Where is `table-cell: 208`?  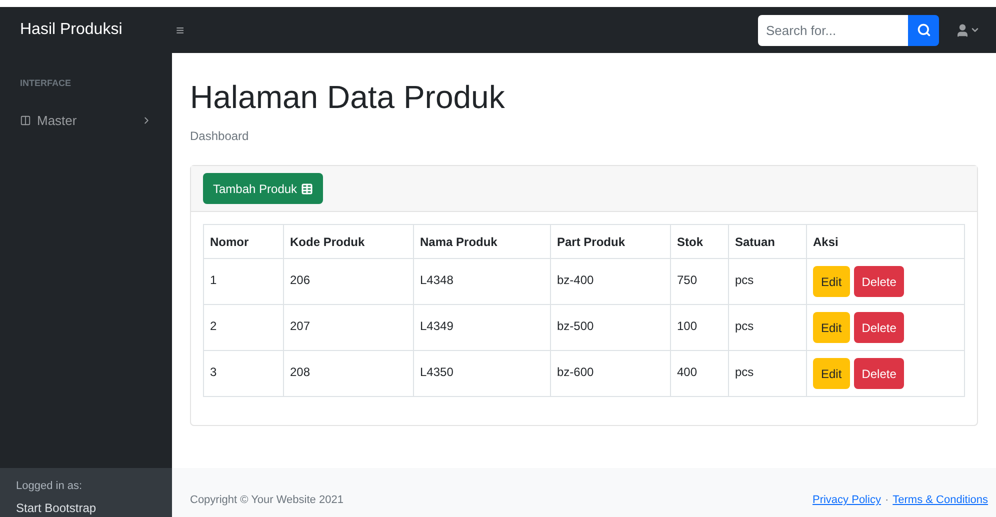 table-cell: 208 is located at coordinates (349, 373).